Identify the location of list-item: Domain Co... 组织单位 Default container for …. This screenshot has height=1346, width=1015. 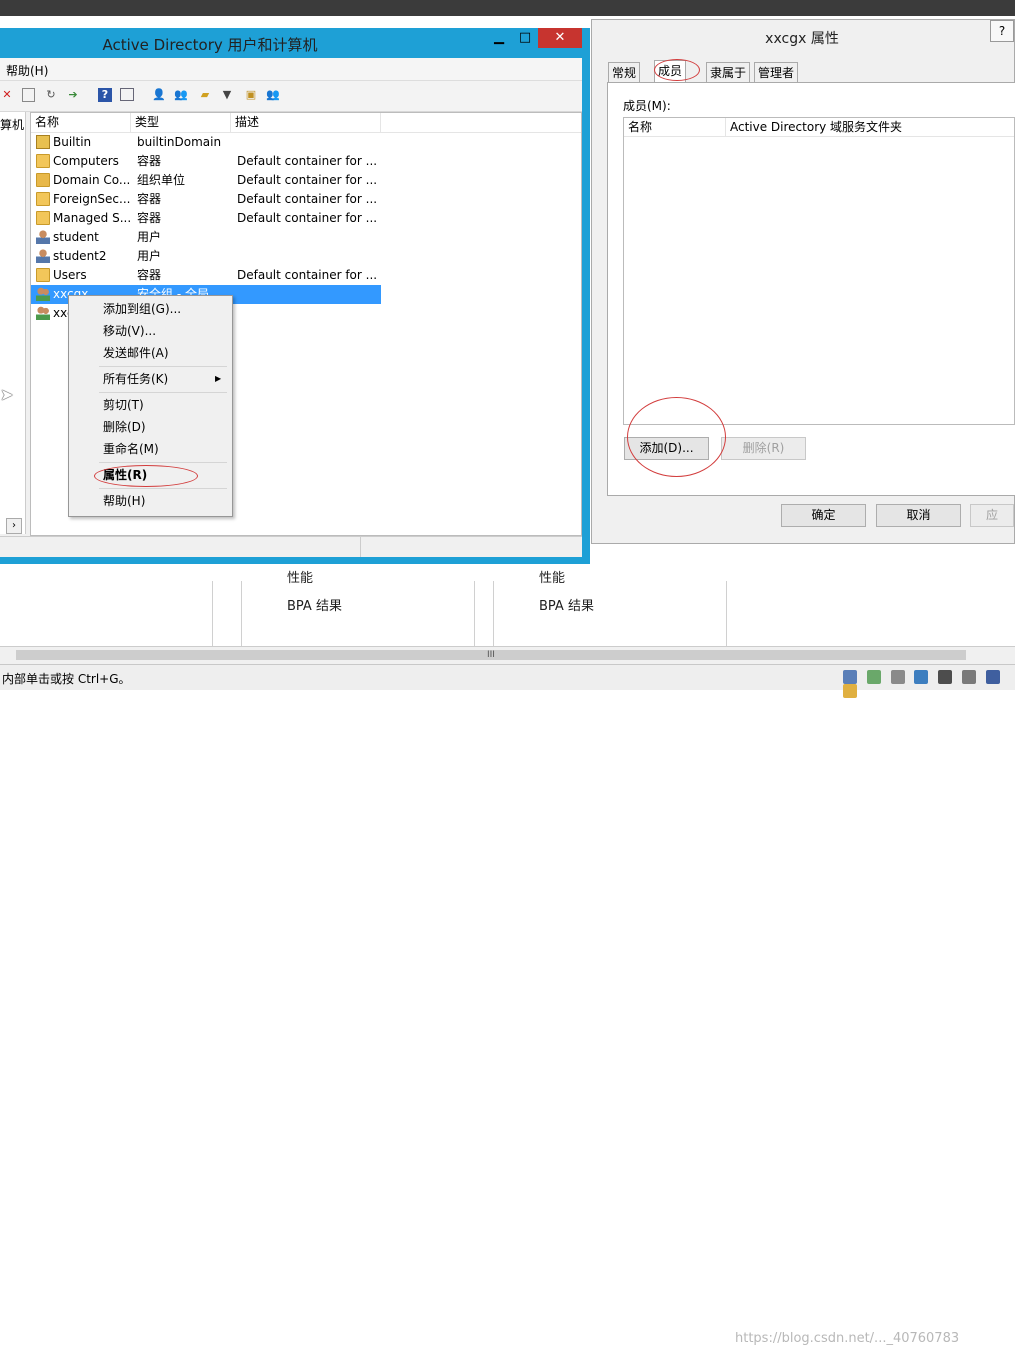
(206, 180).